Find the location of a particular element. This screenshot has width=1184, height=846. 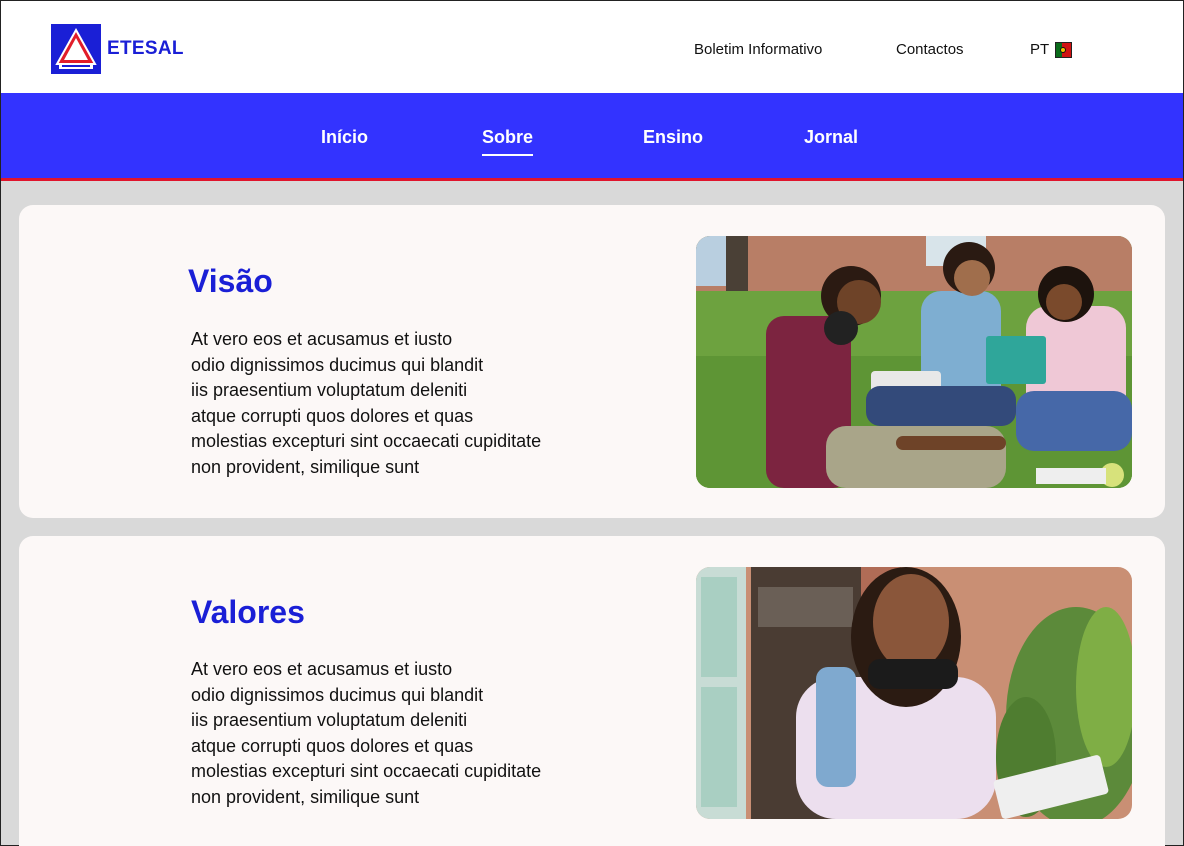

nav-item-inicio: Início is located at coordinates (344, 137).